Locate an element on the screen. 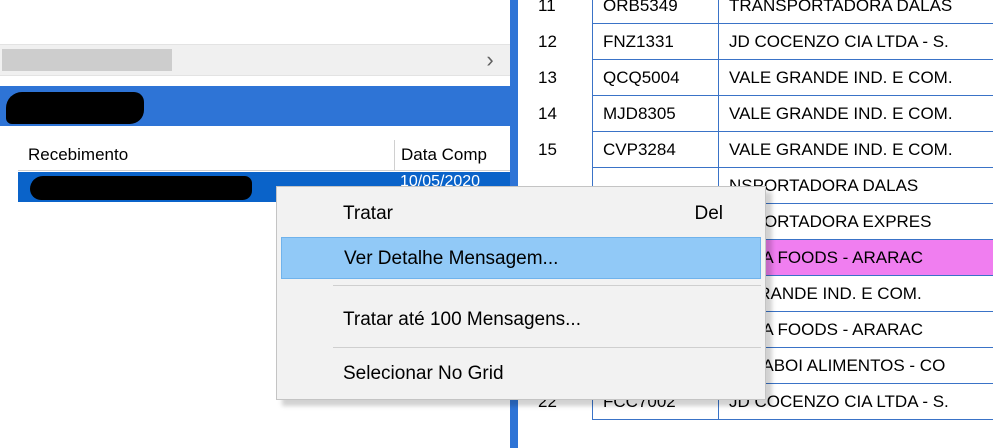  table-row: 14 MJD8305 VALE GRANDE IND. E COM. is located at coordinates (755, 114).